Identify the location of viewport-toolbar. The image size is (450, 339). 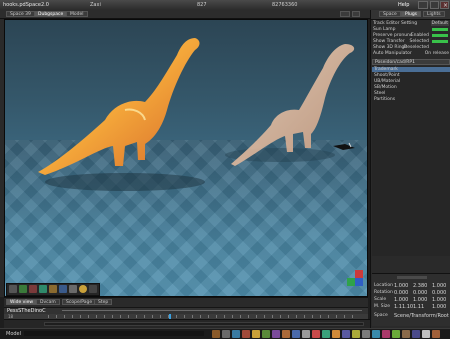
(53, 289).